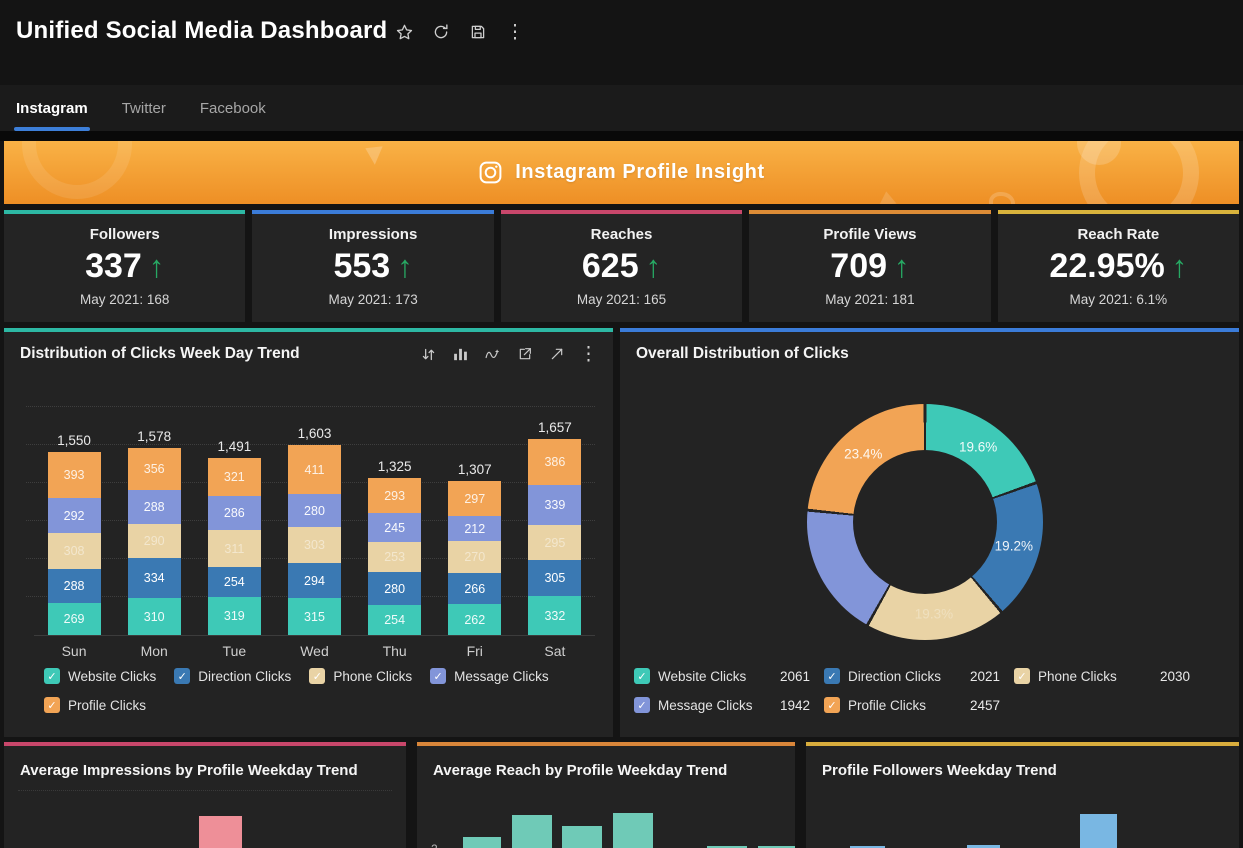 The width and height of the screenshot is (1243, 848). I want to click on bar-segment: 297, so click(475, 498).